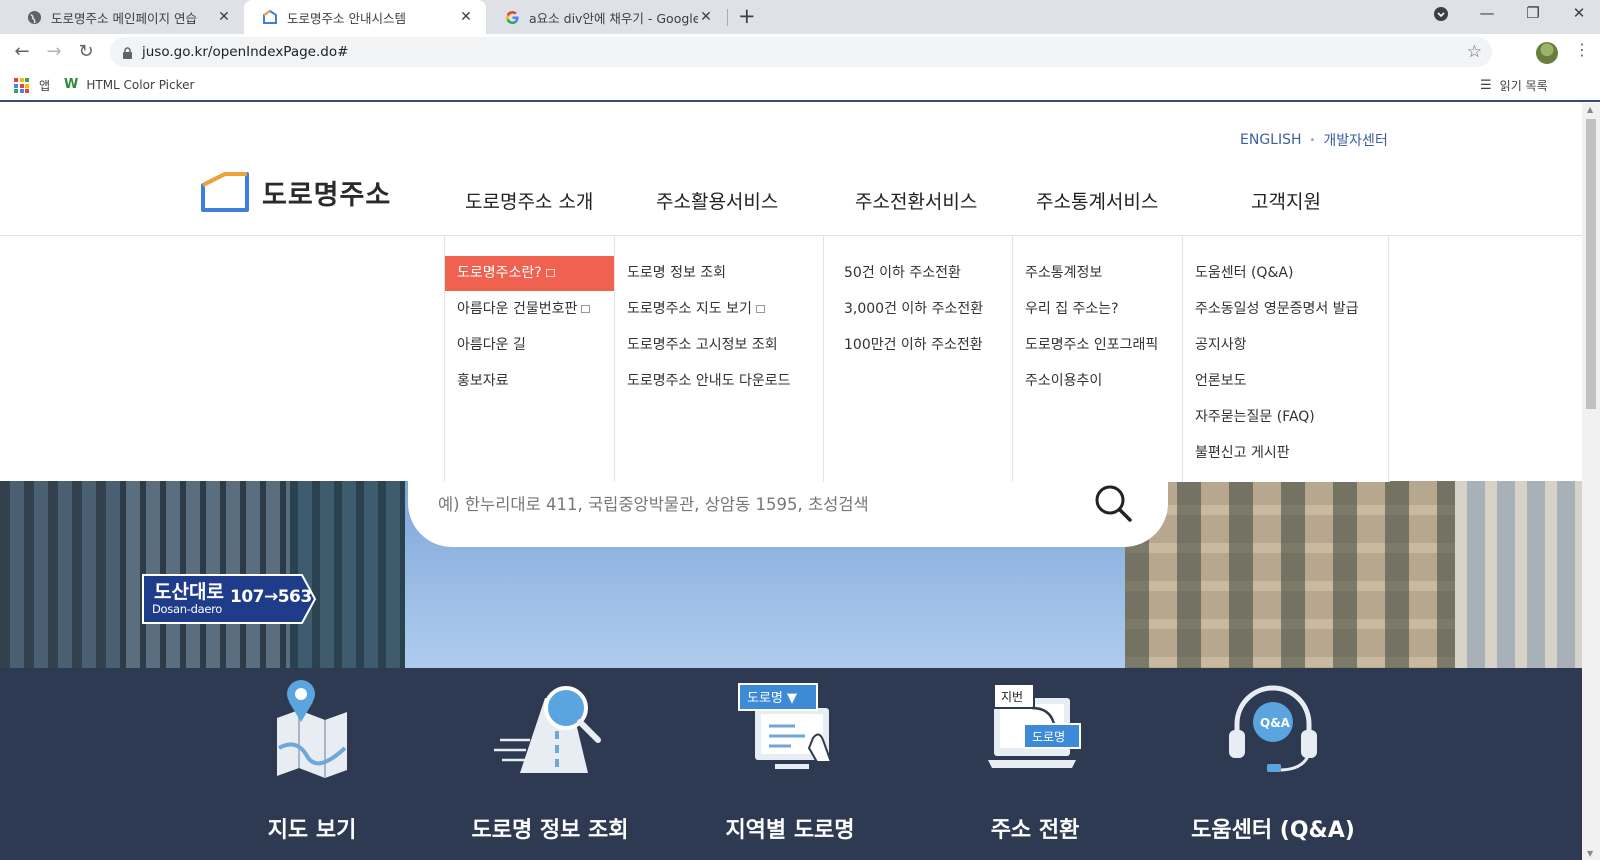 This screenshot has height=860, width=1600. I want to click on nav-support: 고객지원, so click(1286, 200).